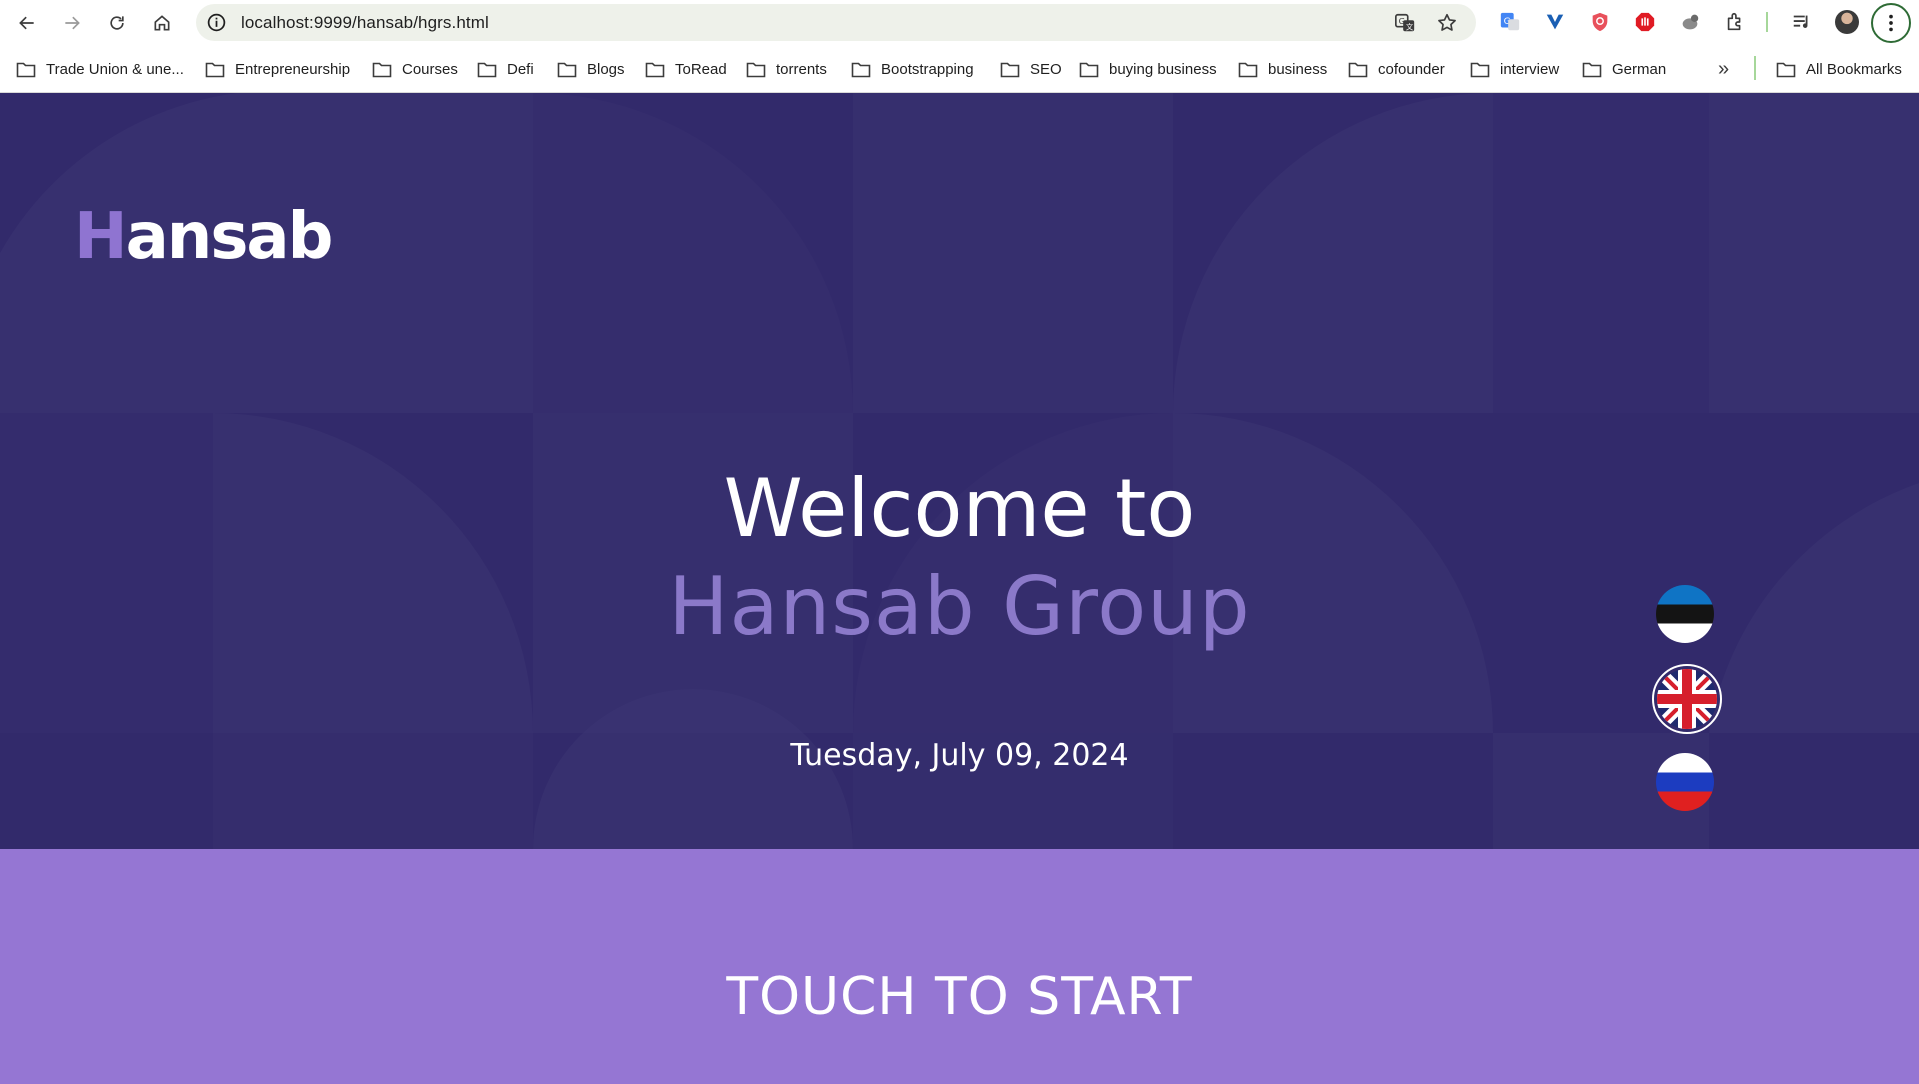 The image size is (1919, 1084). What do you see at coordinates (1600, 22) in the screenshot?
I see `shield-ext-icon` at bounding box center [1600, 22].